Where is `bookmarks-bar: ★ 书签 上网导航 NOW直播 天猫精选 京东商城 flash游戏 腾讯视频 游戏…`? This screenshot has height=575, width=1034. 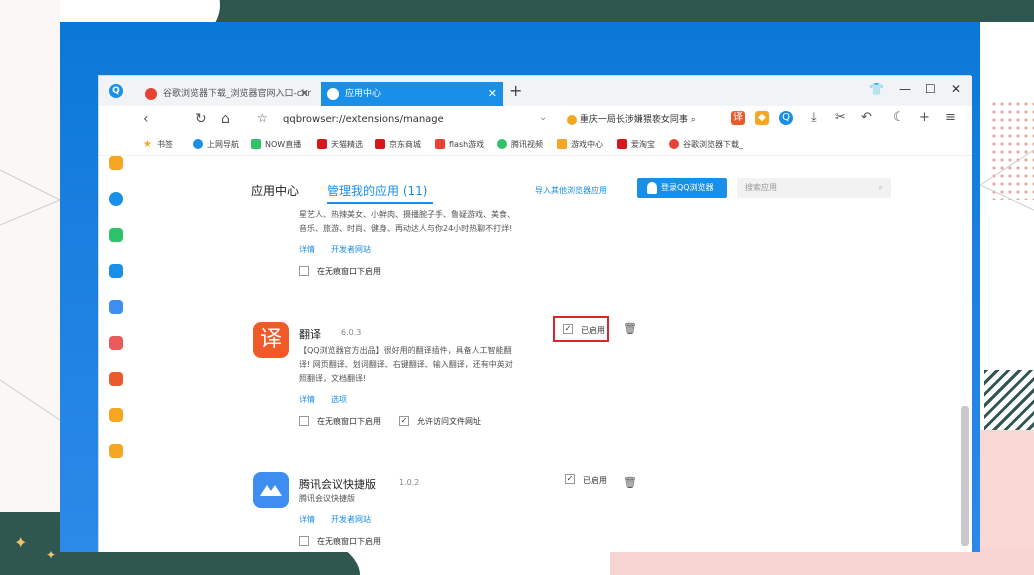
bookmarks-bar: ★ 书签 上网导航 NOW直播 天猫精选 京东商城 flash游戏 腾讯视频 游戏… is located at coordinates (535, 145).